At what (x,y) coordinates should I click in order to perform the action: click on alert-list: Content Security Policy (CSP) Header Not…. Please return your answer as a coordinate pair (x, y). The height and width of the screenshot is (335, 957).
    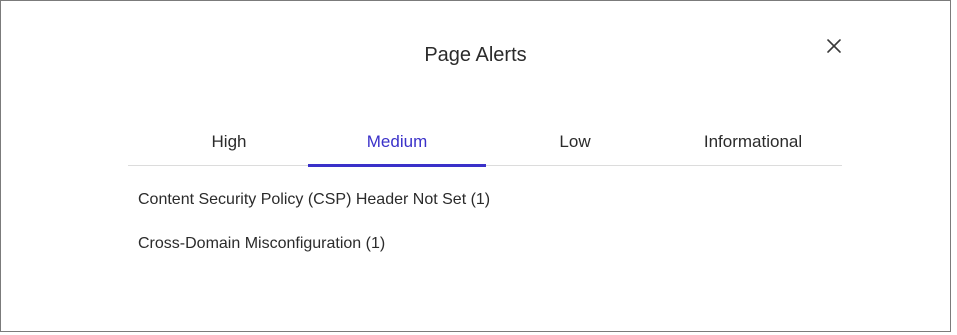
    Looking at the image, I should click on (314, 231).